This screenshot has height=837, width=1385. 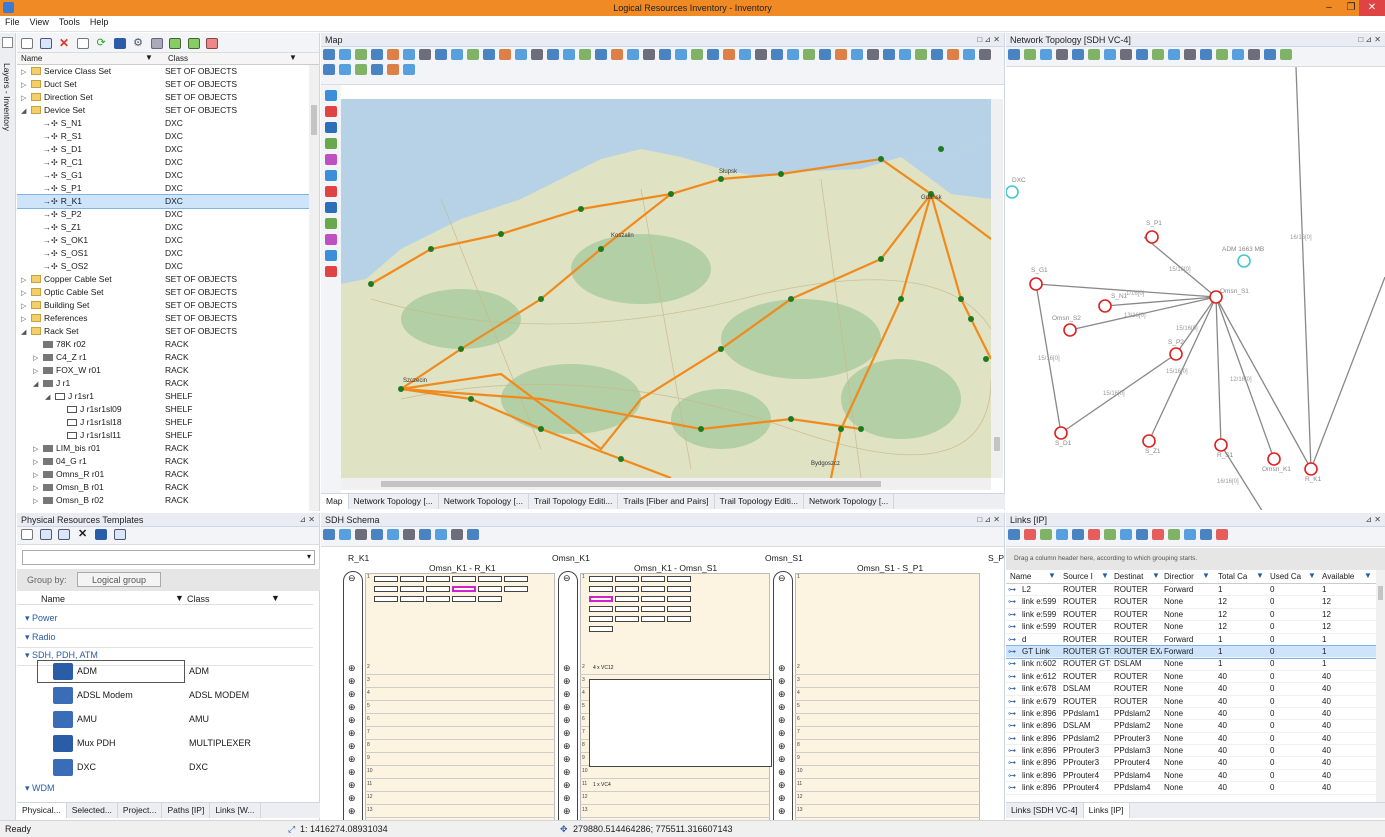 I want to click on close-button: ✕, so click(x=1372, y=8).